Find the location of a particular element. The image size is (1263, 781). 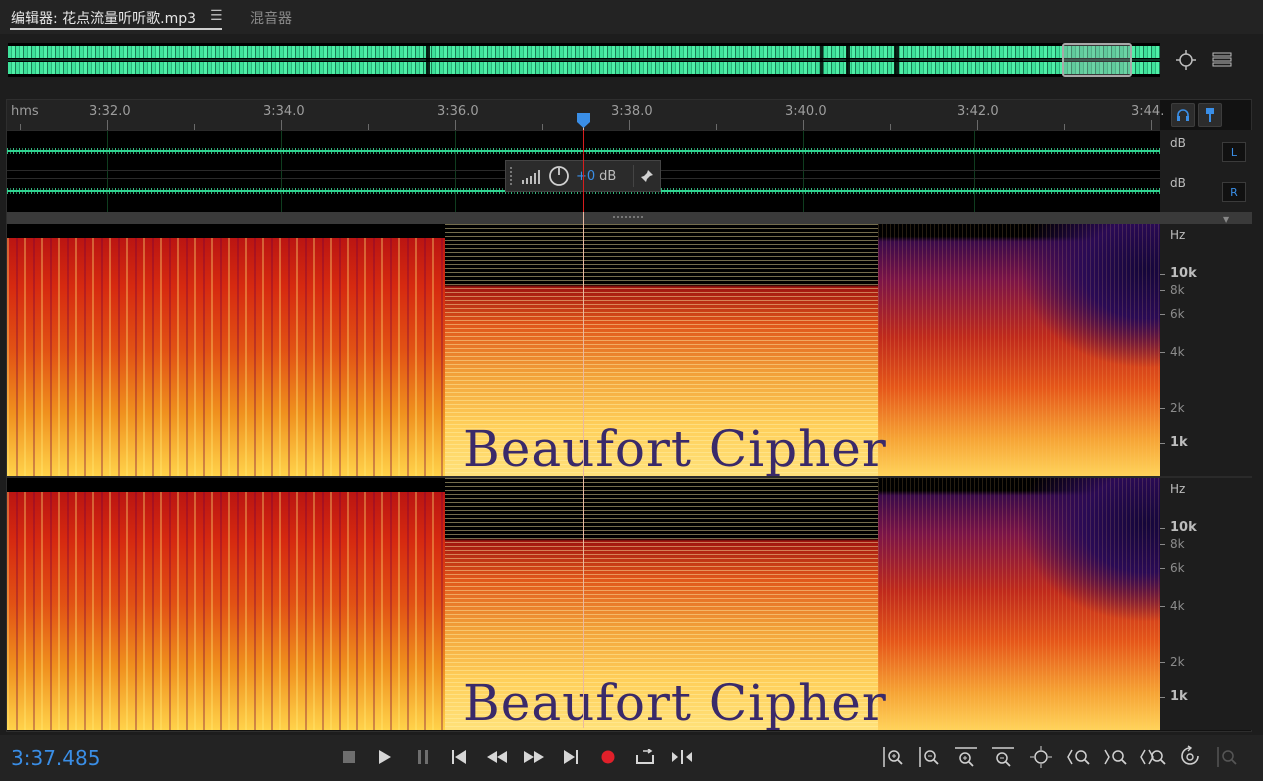

ruler-tick-label: 3:32.0 is located at coordinates (110, 111).